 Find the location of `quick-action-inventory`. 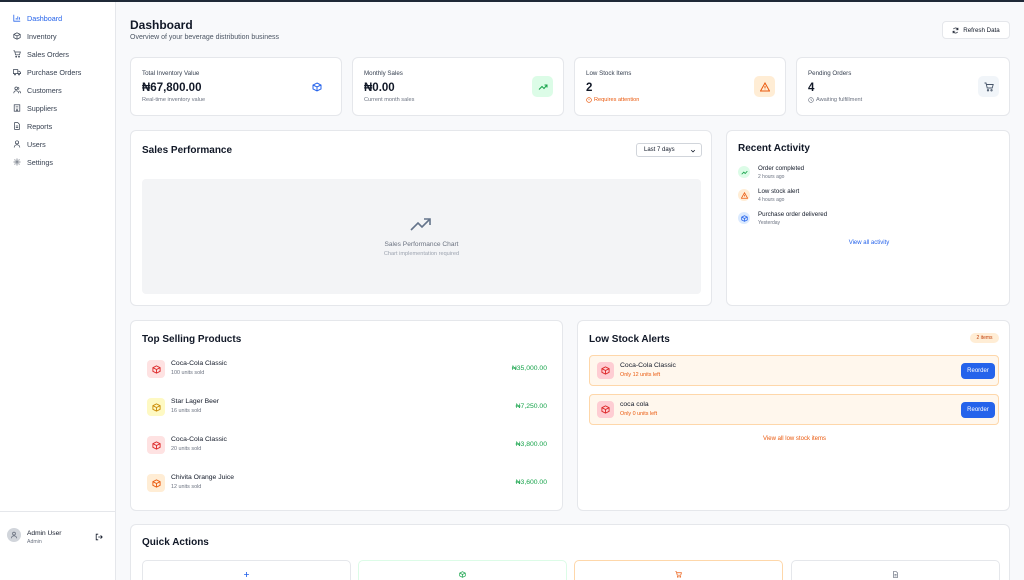

quick-action-inventory is located at coordinates (462, 570).